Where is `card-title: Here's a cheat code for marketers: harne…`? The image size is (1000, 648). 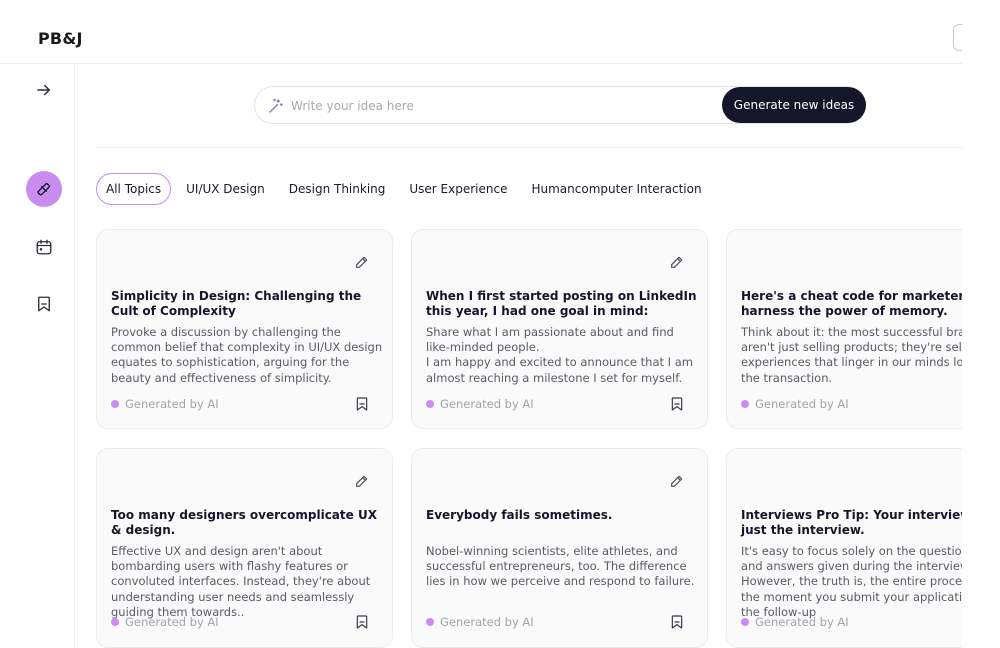
card-title: Here's a cheat code for marketers: harne… is located at coordinates (851, 303).